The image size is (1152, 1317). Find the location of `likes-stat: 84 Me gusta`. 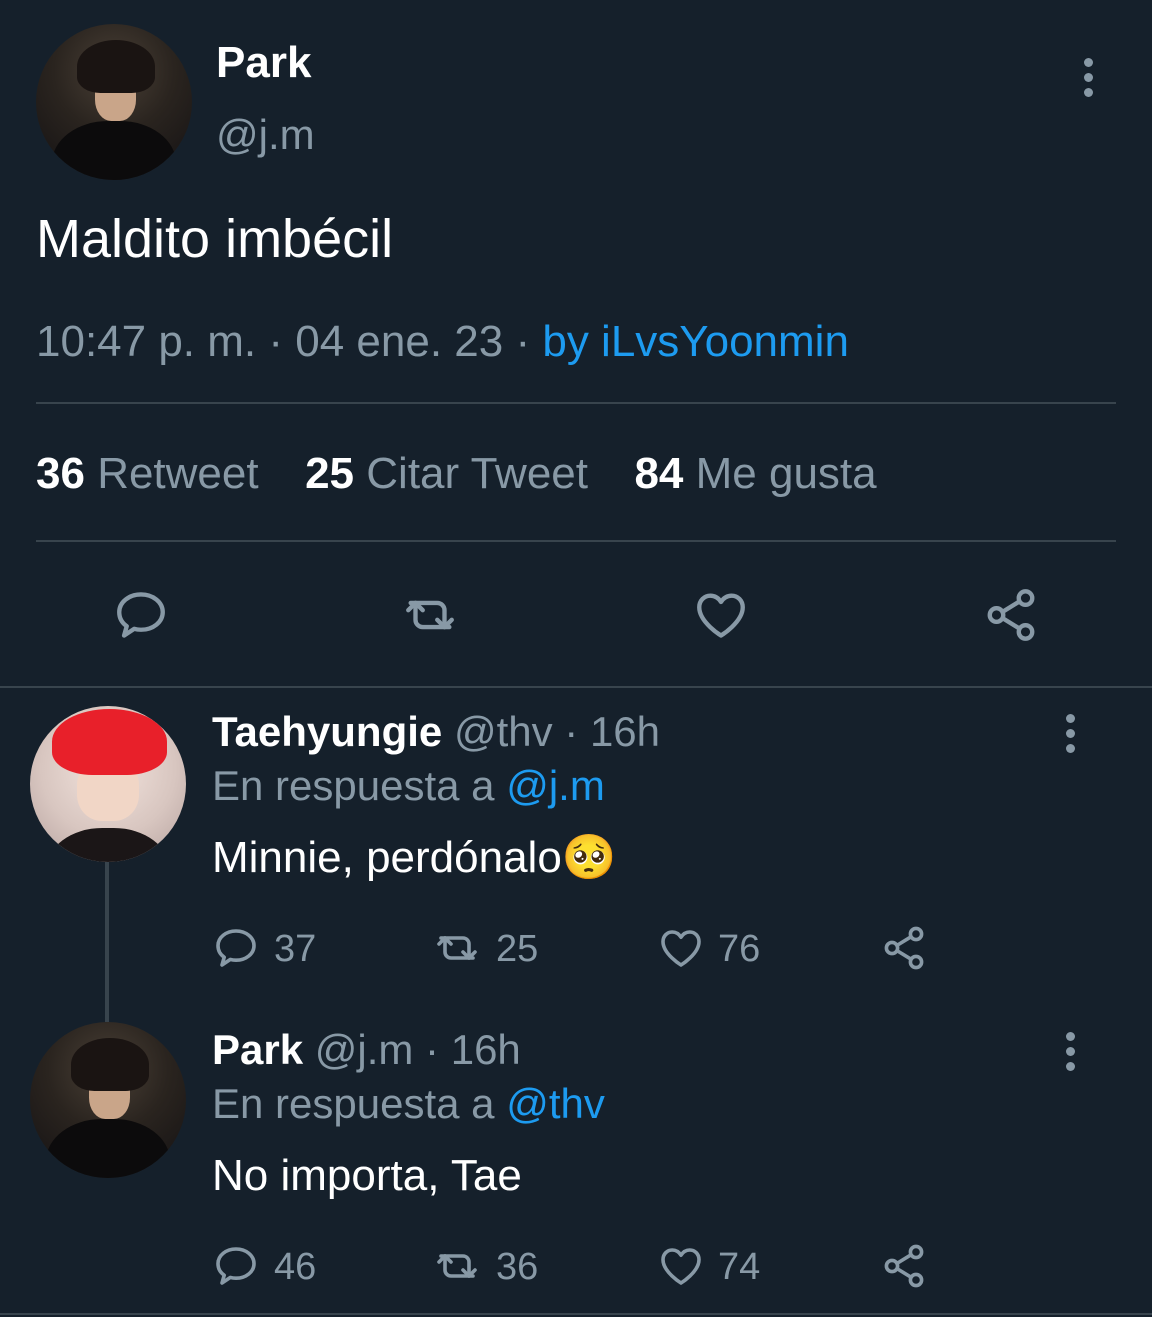

likes-stat: 84 Me gusta is located at coordinates (755, 473).